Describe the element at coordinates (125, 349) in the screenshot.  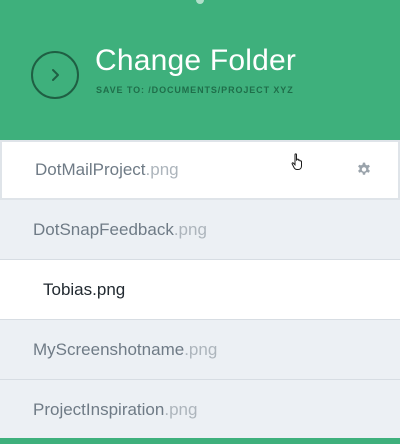
I see `file-name: MyScreenshotname.png` at that location.